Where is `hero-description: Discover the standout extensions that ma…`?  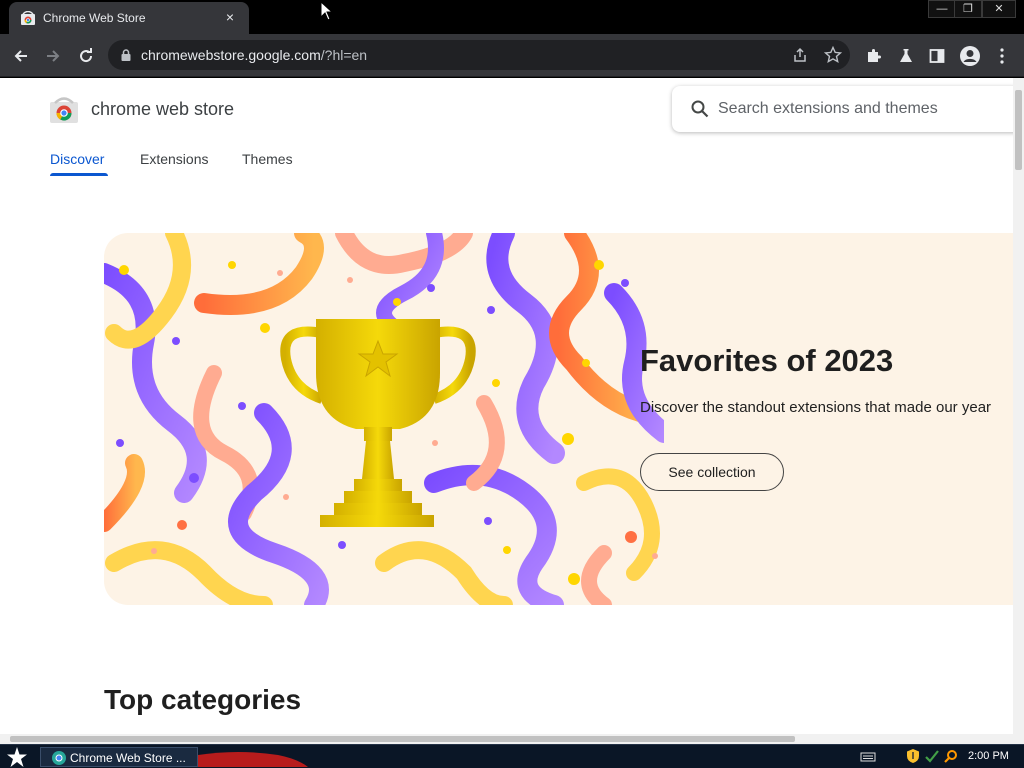 hero-description: Discover the standout extensions that ma… is located at coordinates (816, 407).